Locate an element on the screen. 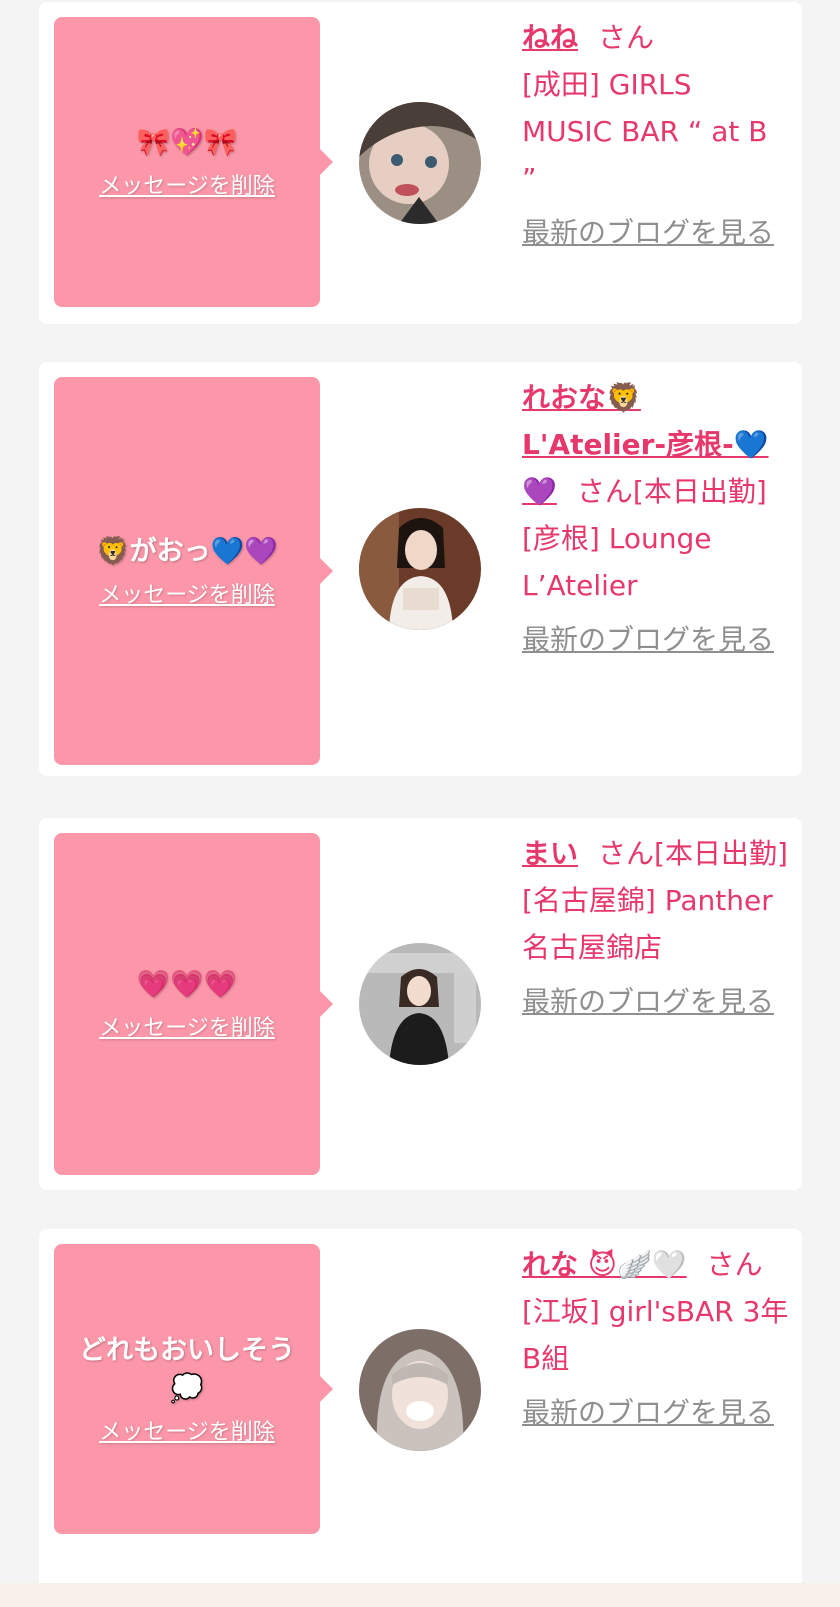  bottom-bar is located at coordinates (420, 1595).